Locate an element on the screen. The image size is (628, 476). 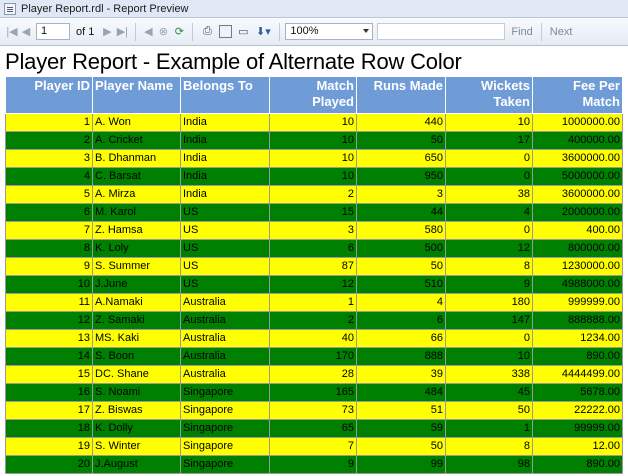
wickets-taken-cell: 8 is located at coordinates (489, 446).